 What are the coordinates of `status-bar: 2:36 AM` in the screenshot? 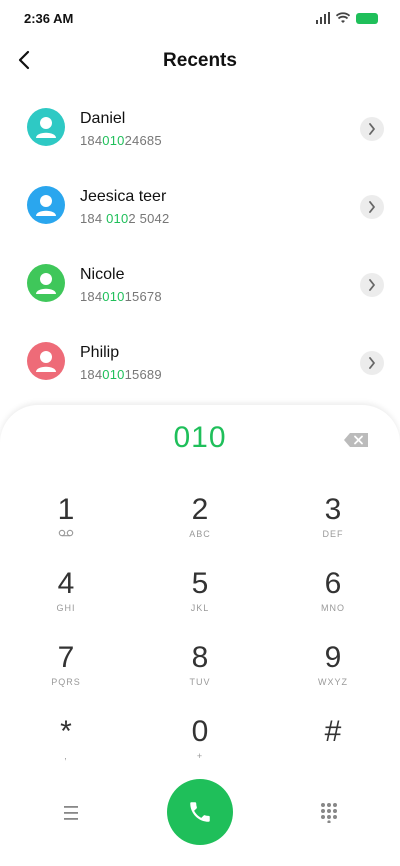 It's located at (200, 18).